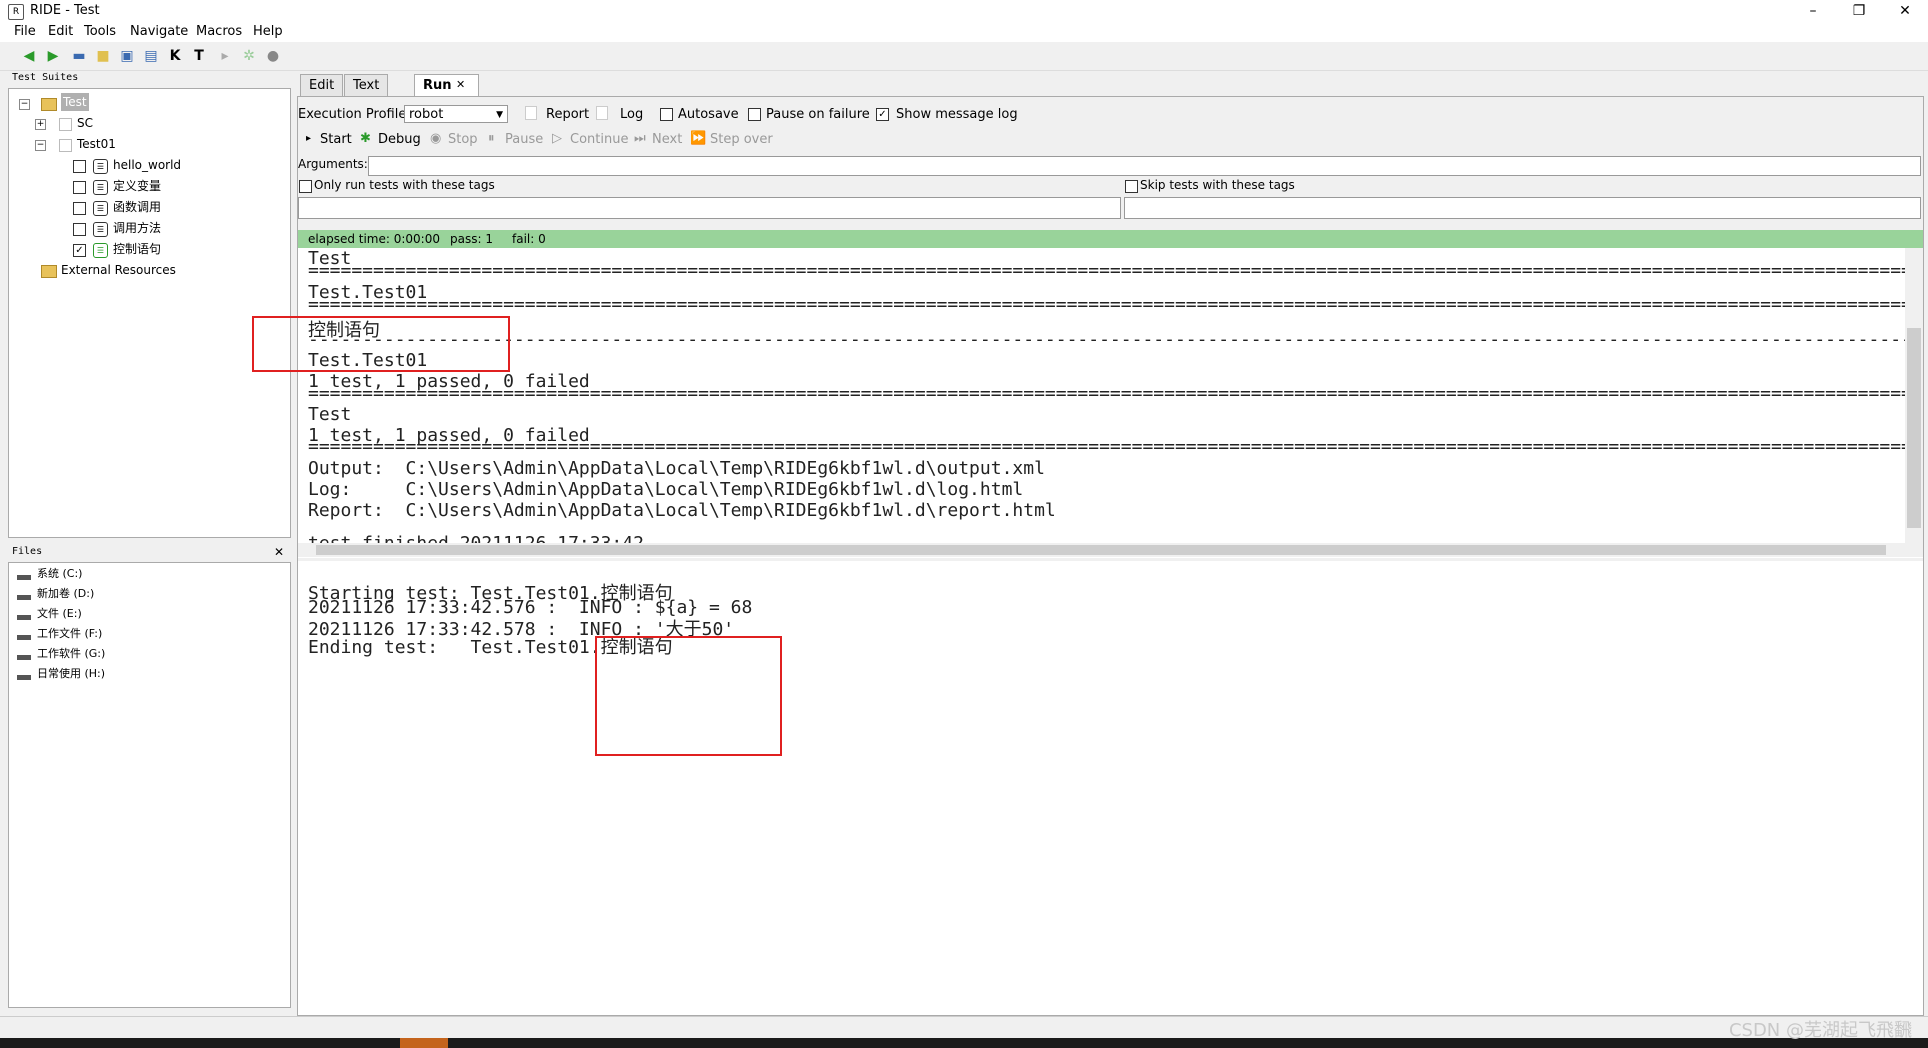  What do you see at coordinates (279, 552) in the screenshot?
I see `close-files-button: ✕` at bounding box center [279, 552].